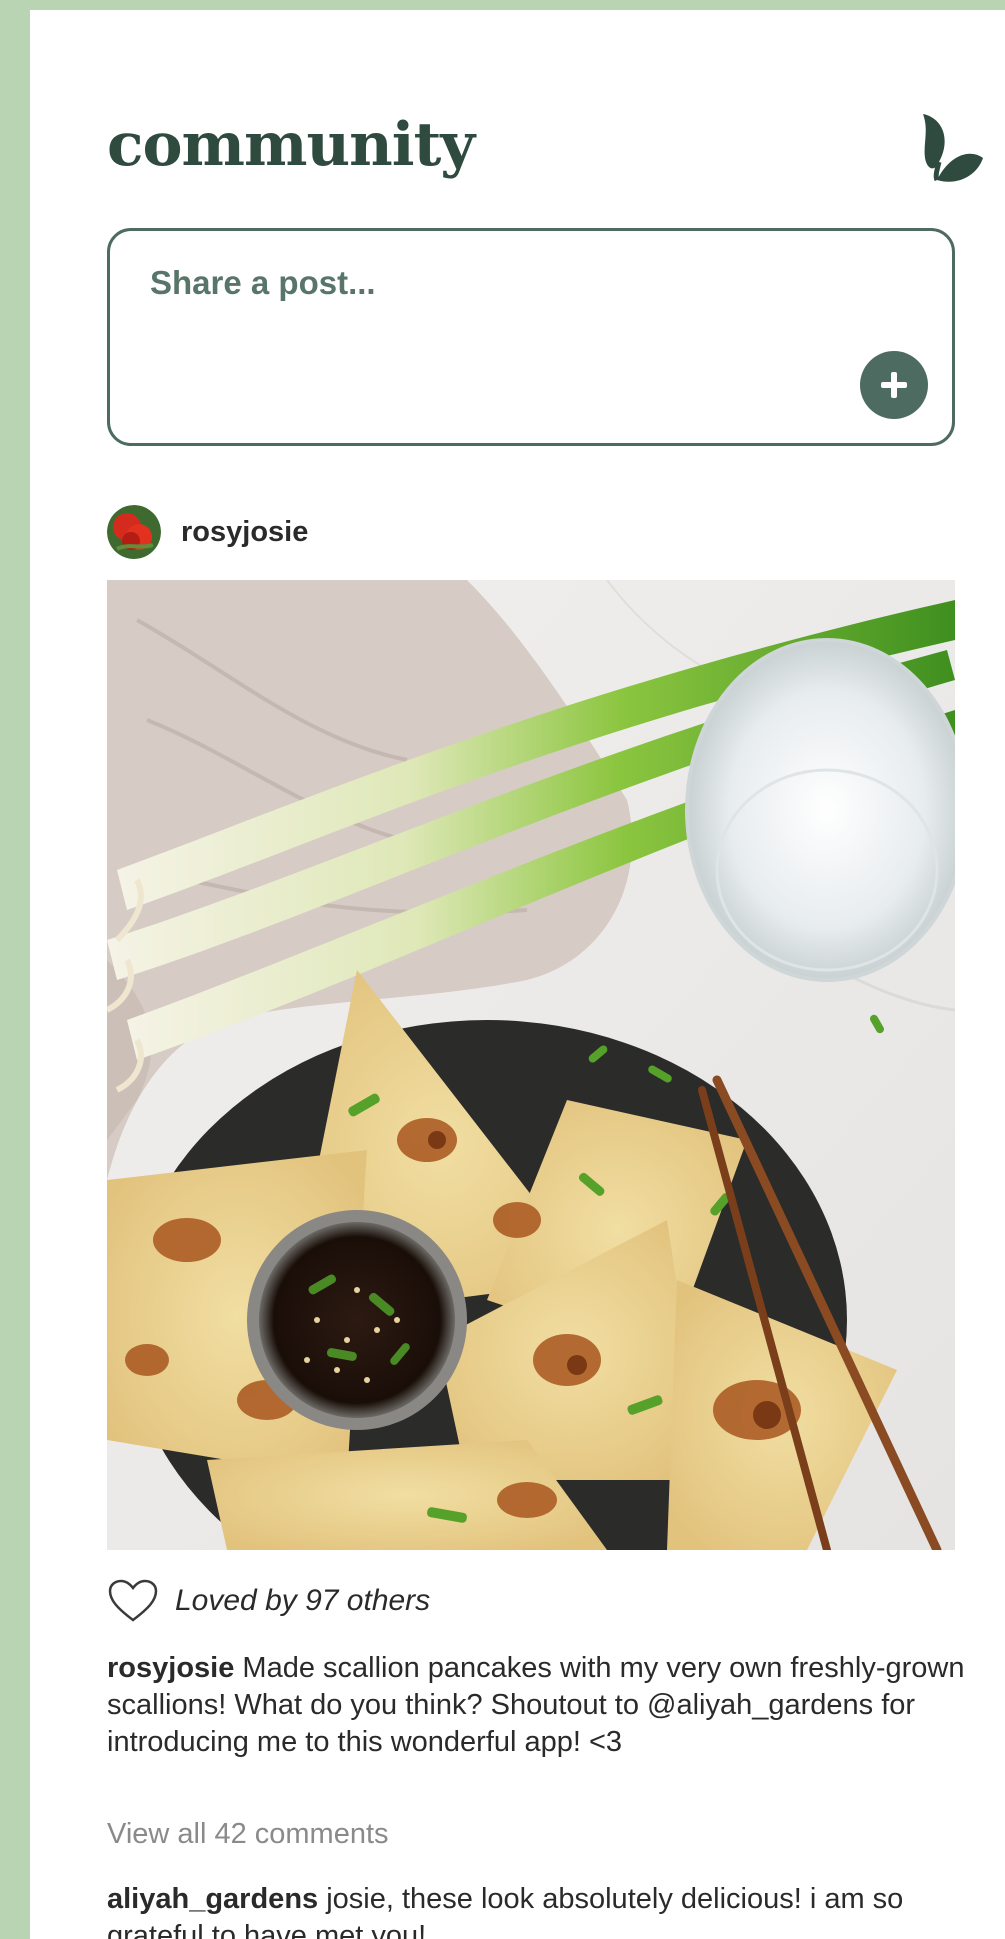 The image size is (1005, 1939). Describe the element at coordinates (303, 1600) in the screenshot. I see `likes-count-text: Loved by 97 others` at that location.